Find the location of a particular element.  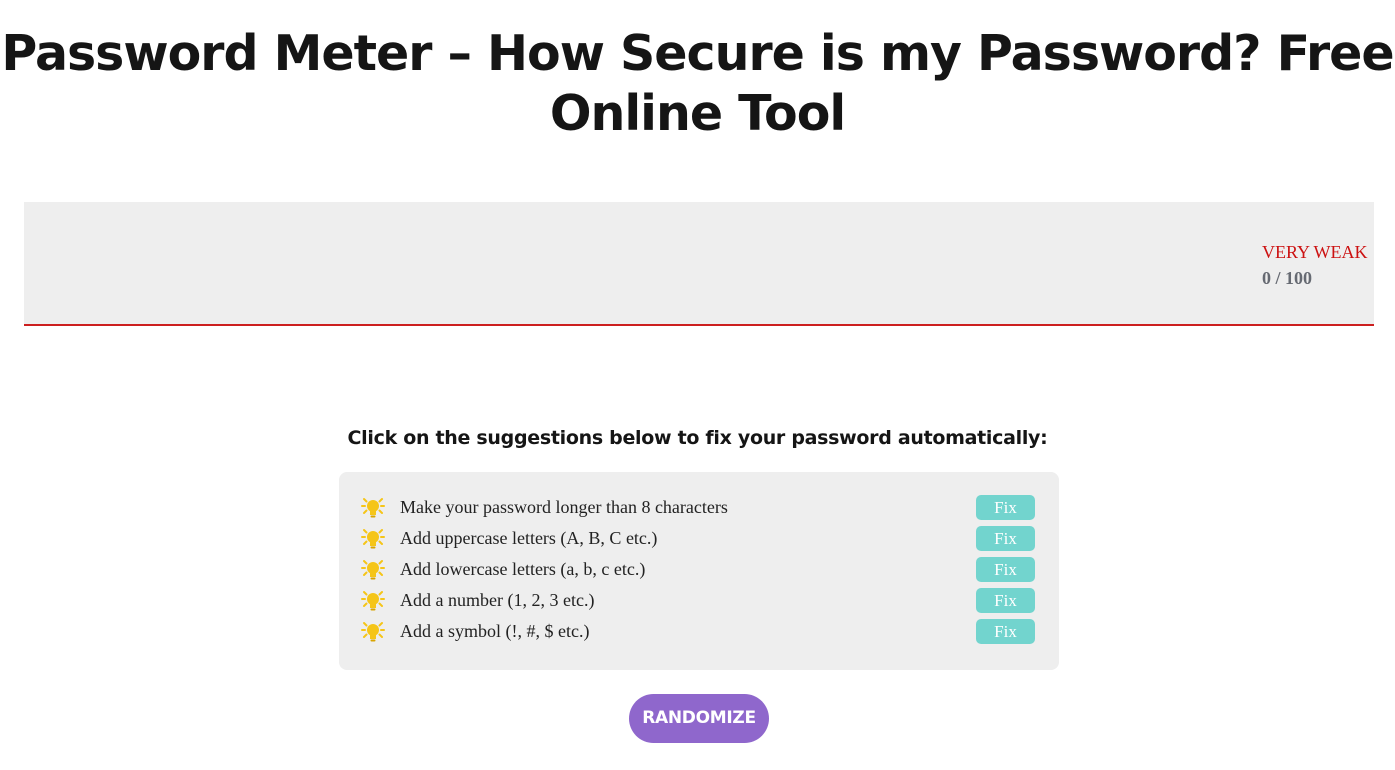

randomize-button: RANDOMIZE is located at coordinates (699, 718).